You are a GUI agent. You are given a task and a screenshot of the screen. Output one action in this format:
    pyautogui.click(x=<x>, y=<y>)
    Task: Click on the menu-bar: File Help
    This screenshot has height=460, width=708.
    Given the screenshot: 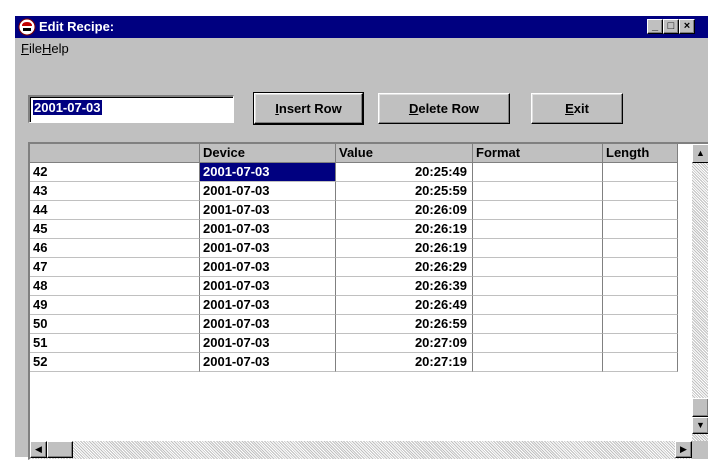 What is the action you would take?
    pyautogui.click(x=361, y=48)
    